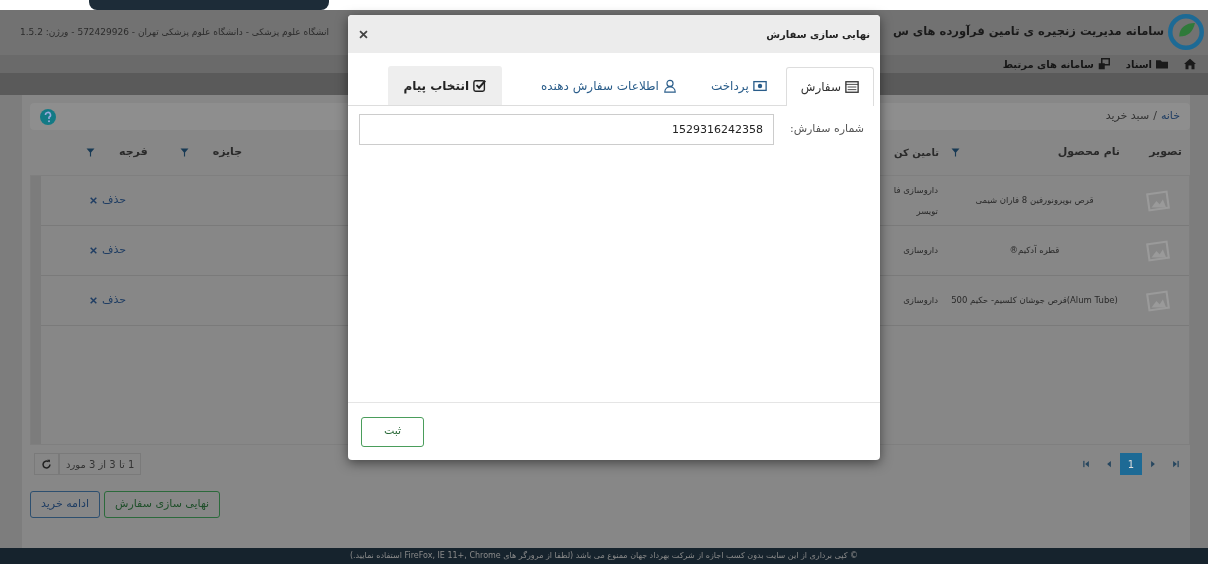 This screenshot has height=564, width=1208. What do you see at coordinates (162, 504) in the screenshot?
I see `action-button: نهایی سازی سفارش` at bounding box center [162, 504].